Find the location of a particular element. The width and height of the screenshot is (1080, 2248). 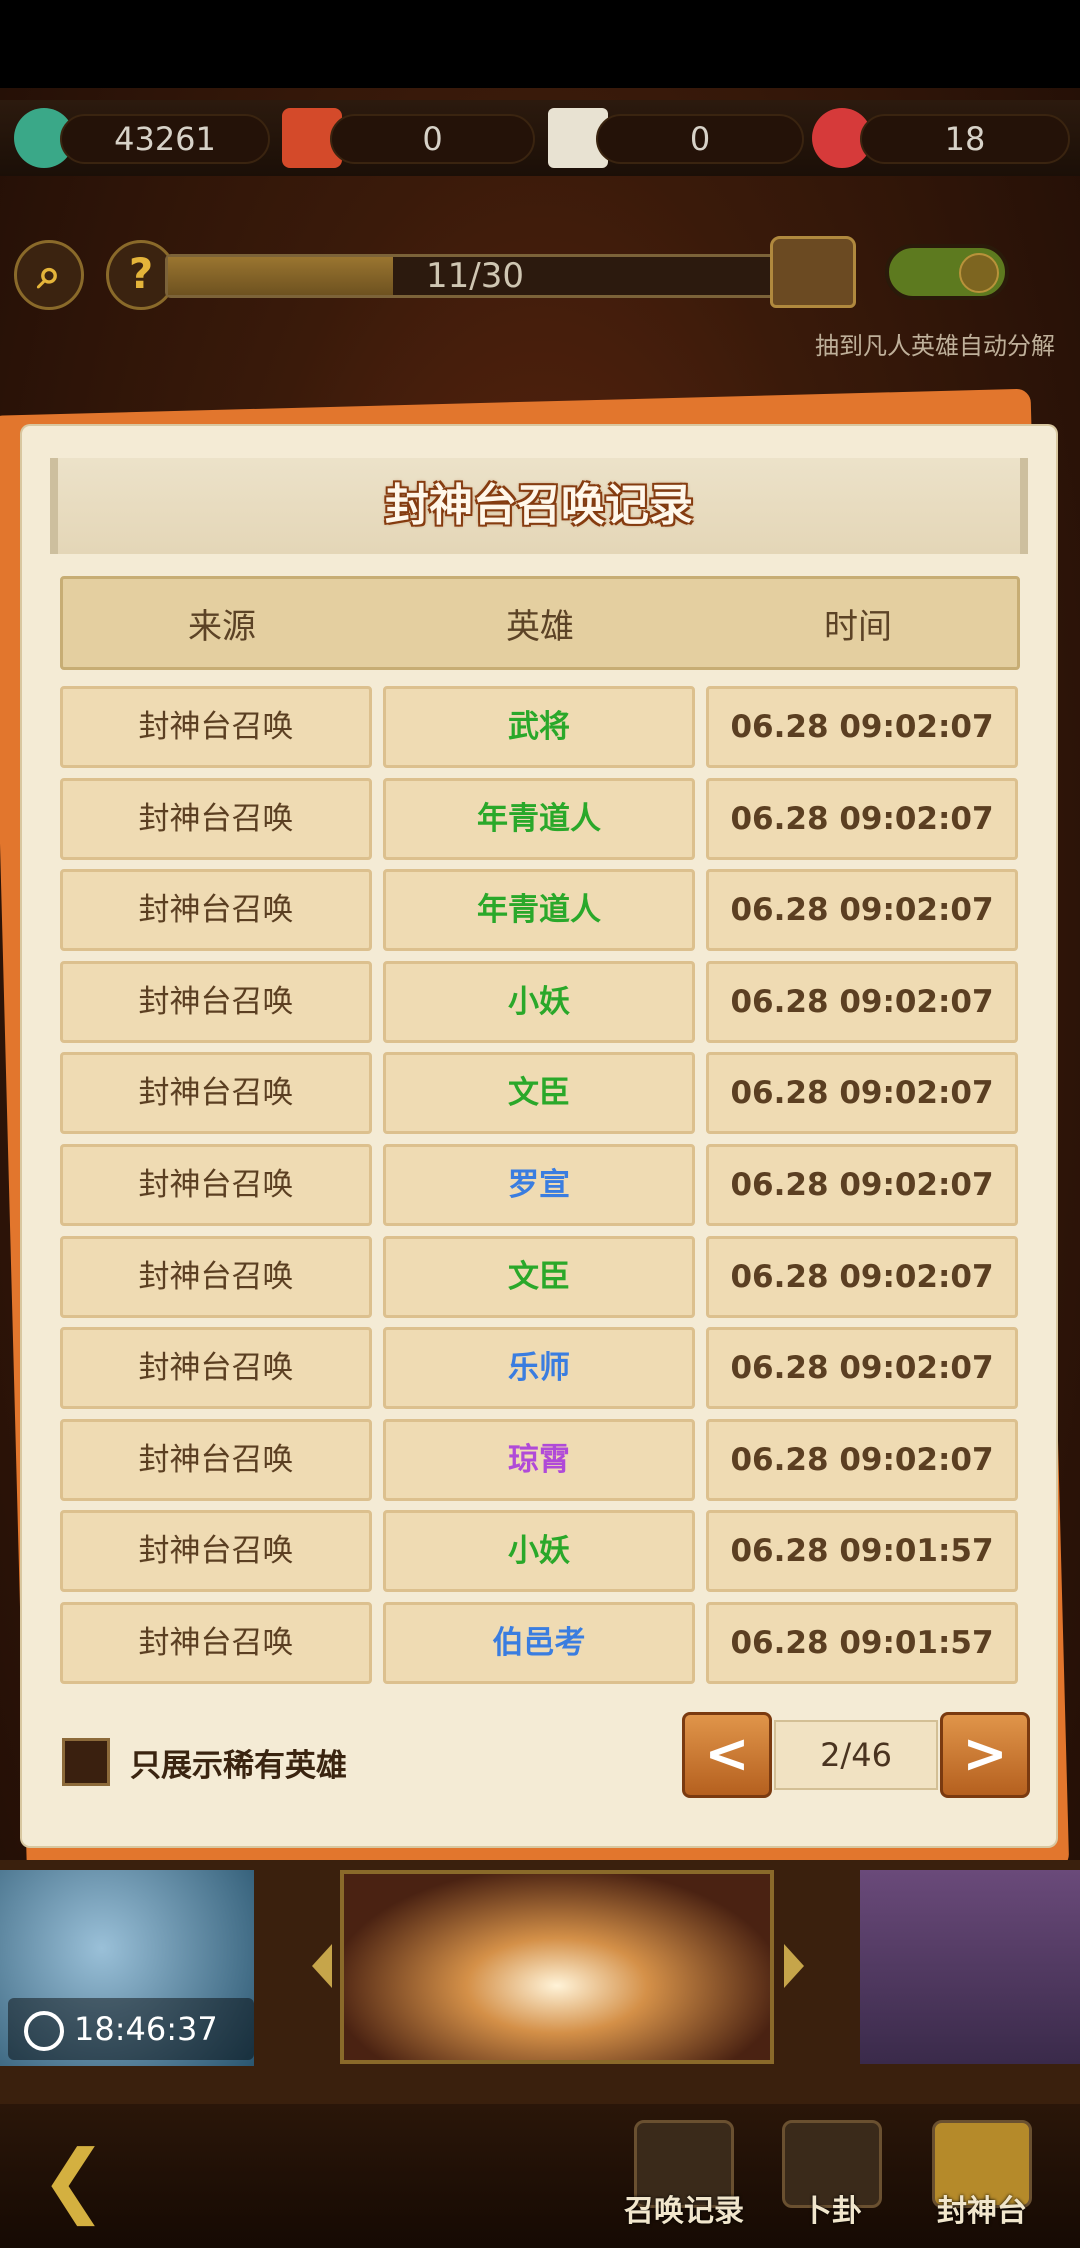

table-row: 封神台召唤 罗宣 06.28 09:02:07 is located at coordinates (540, 1189).